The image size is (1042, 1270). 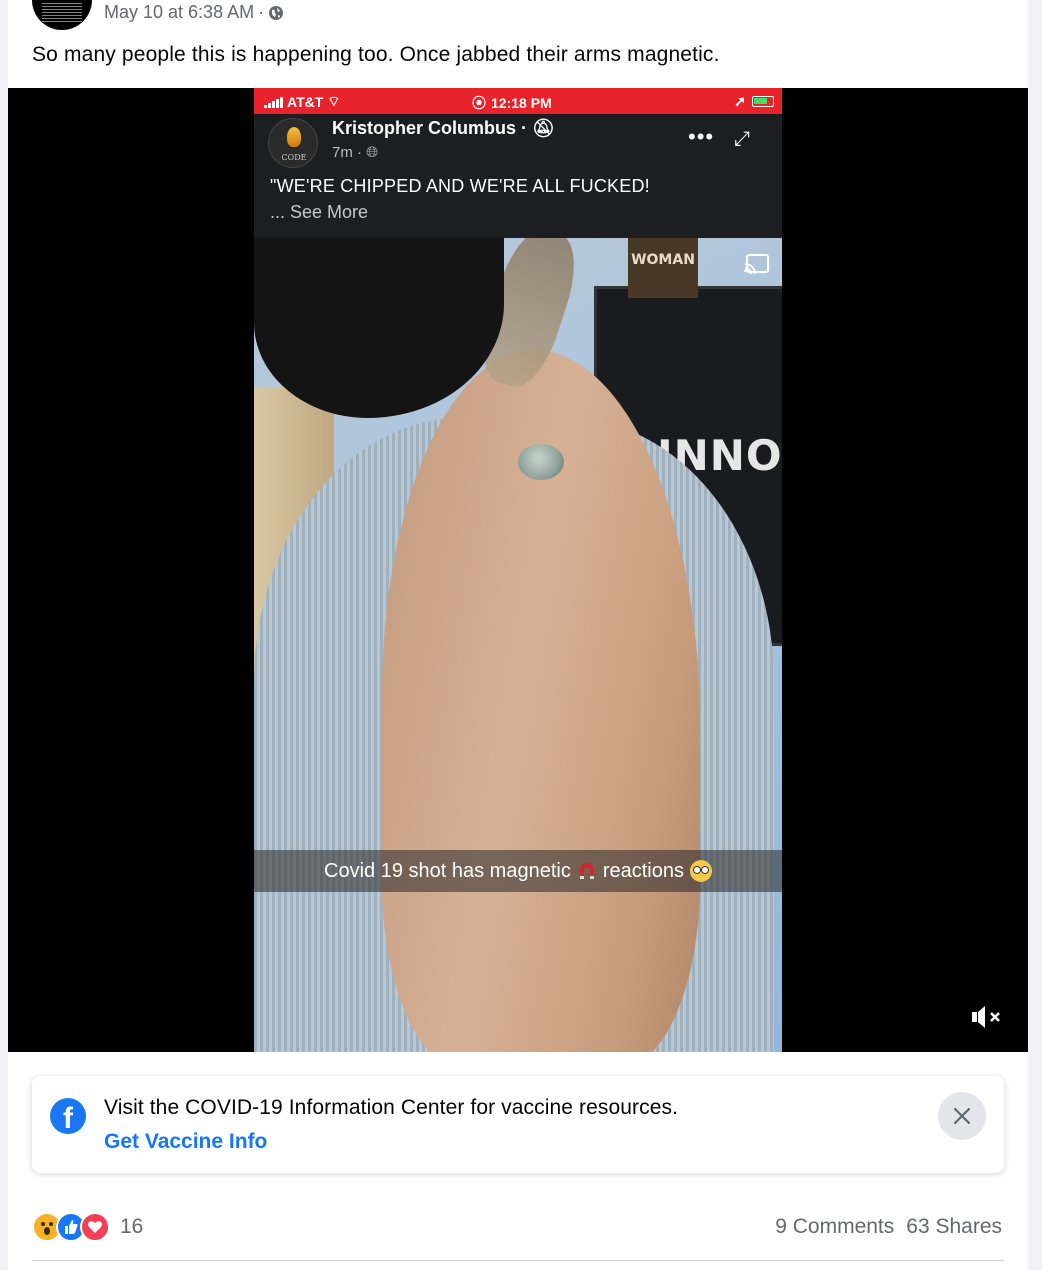 I want to click on scene-poster: WOMAN, so click(x=663, y=268).